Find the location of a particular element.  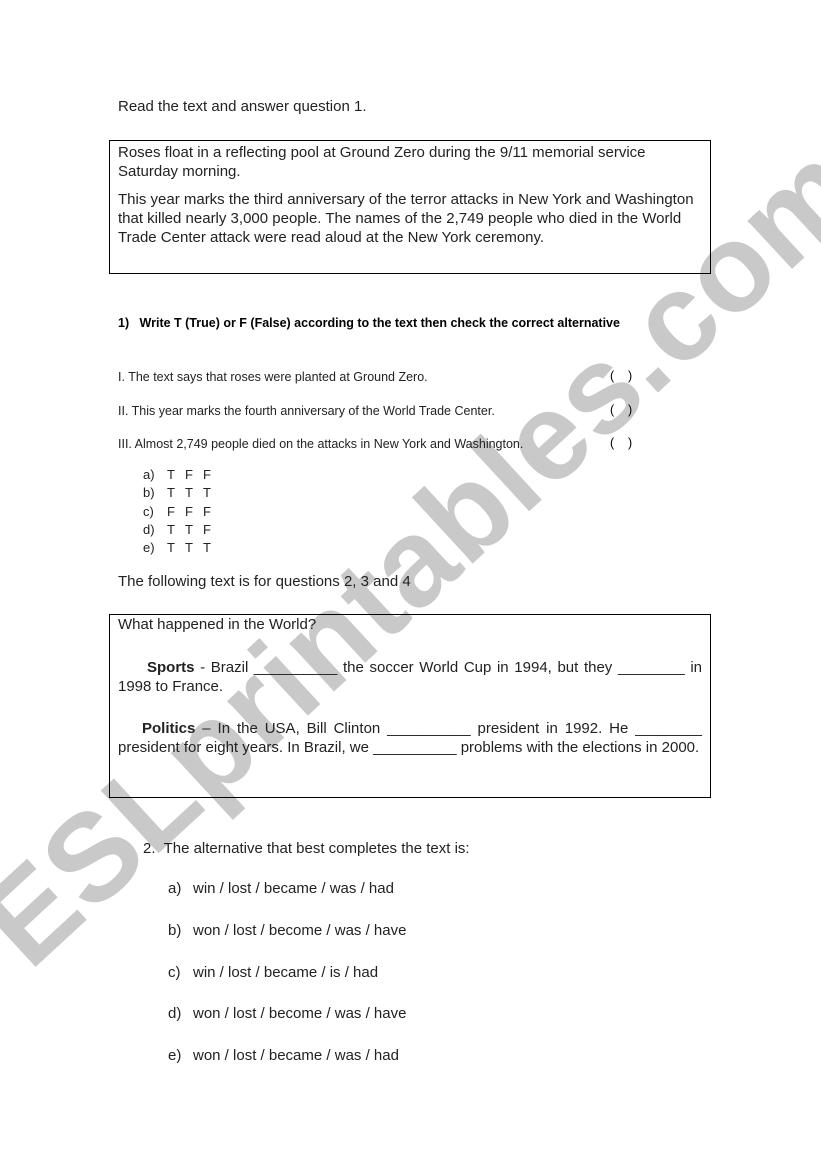

sports-label: Sports is located at coordinates (171, 667).